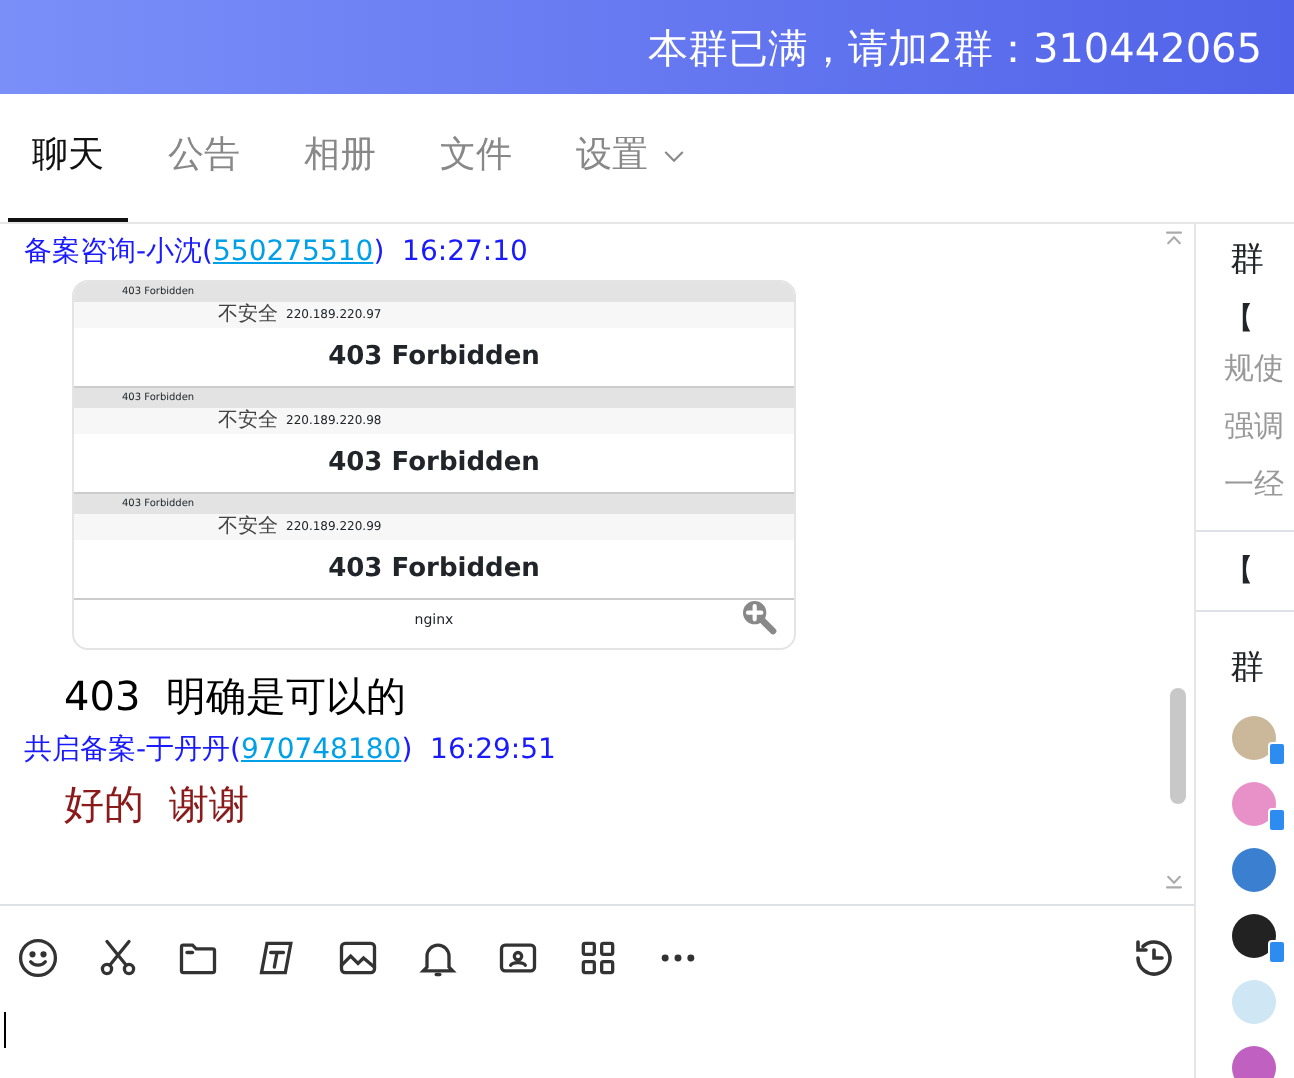 The image size is (1294, 1078). What do you see at coordinates (68, 157) in the screenshot?
I see `tab: 聊天` at bounding box center [68, 157].